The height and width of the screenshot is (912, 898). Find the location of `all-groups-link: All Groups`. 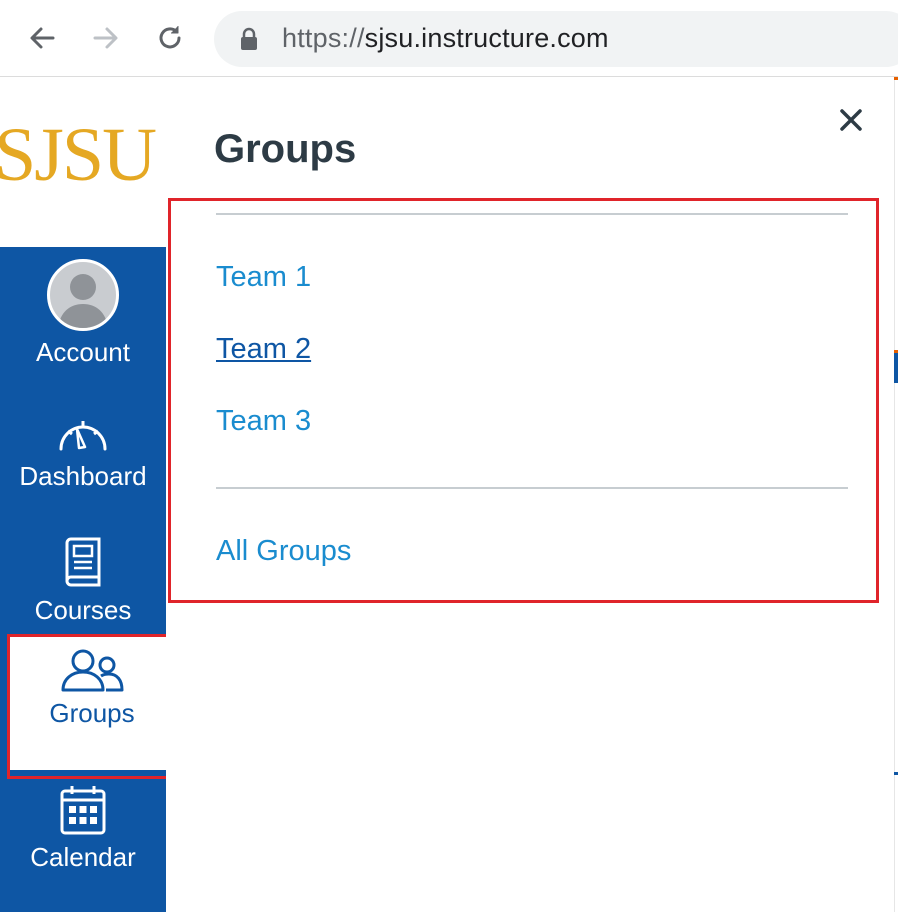

all-groups-link: All Groups is located at coordinates (283, 551).